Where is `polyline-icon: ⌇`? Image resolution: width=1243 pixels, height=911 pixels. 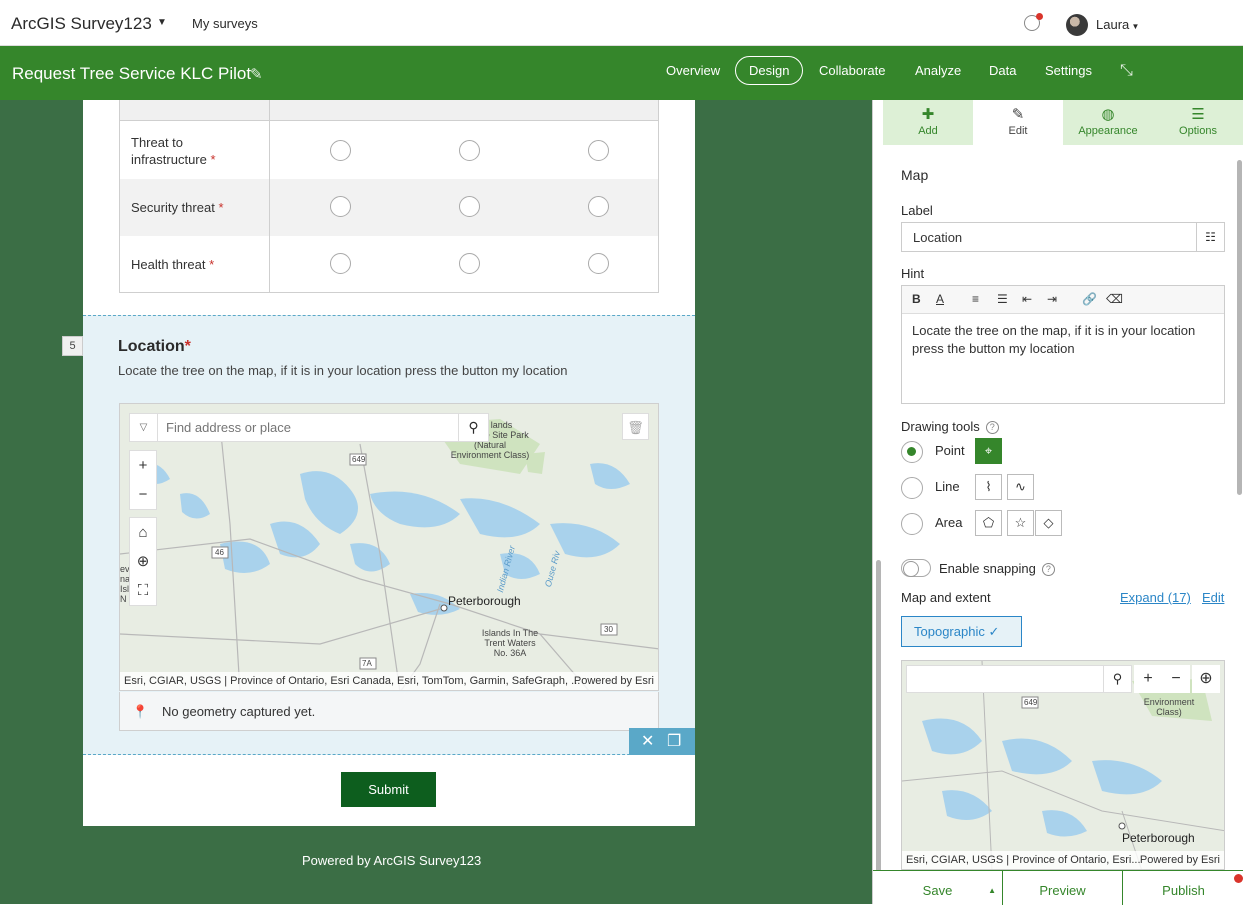
polyline-icon: ⌇ is located at coordinates (988, 487).